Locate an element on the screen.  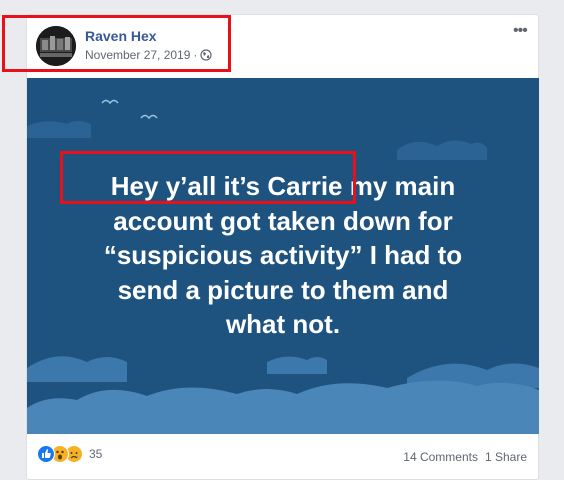
more-options-button: ••• is located at coordinates (520, 31).